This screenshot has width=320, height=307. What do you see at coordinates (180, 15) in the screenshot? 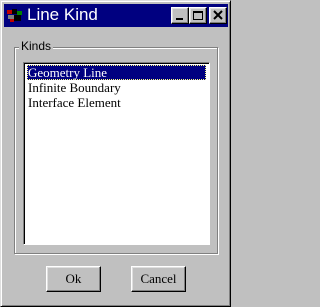
I see `minimize-button` at bounding box center [180, 15].